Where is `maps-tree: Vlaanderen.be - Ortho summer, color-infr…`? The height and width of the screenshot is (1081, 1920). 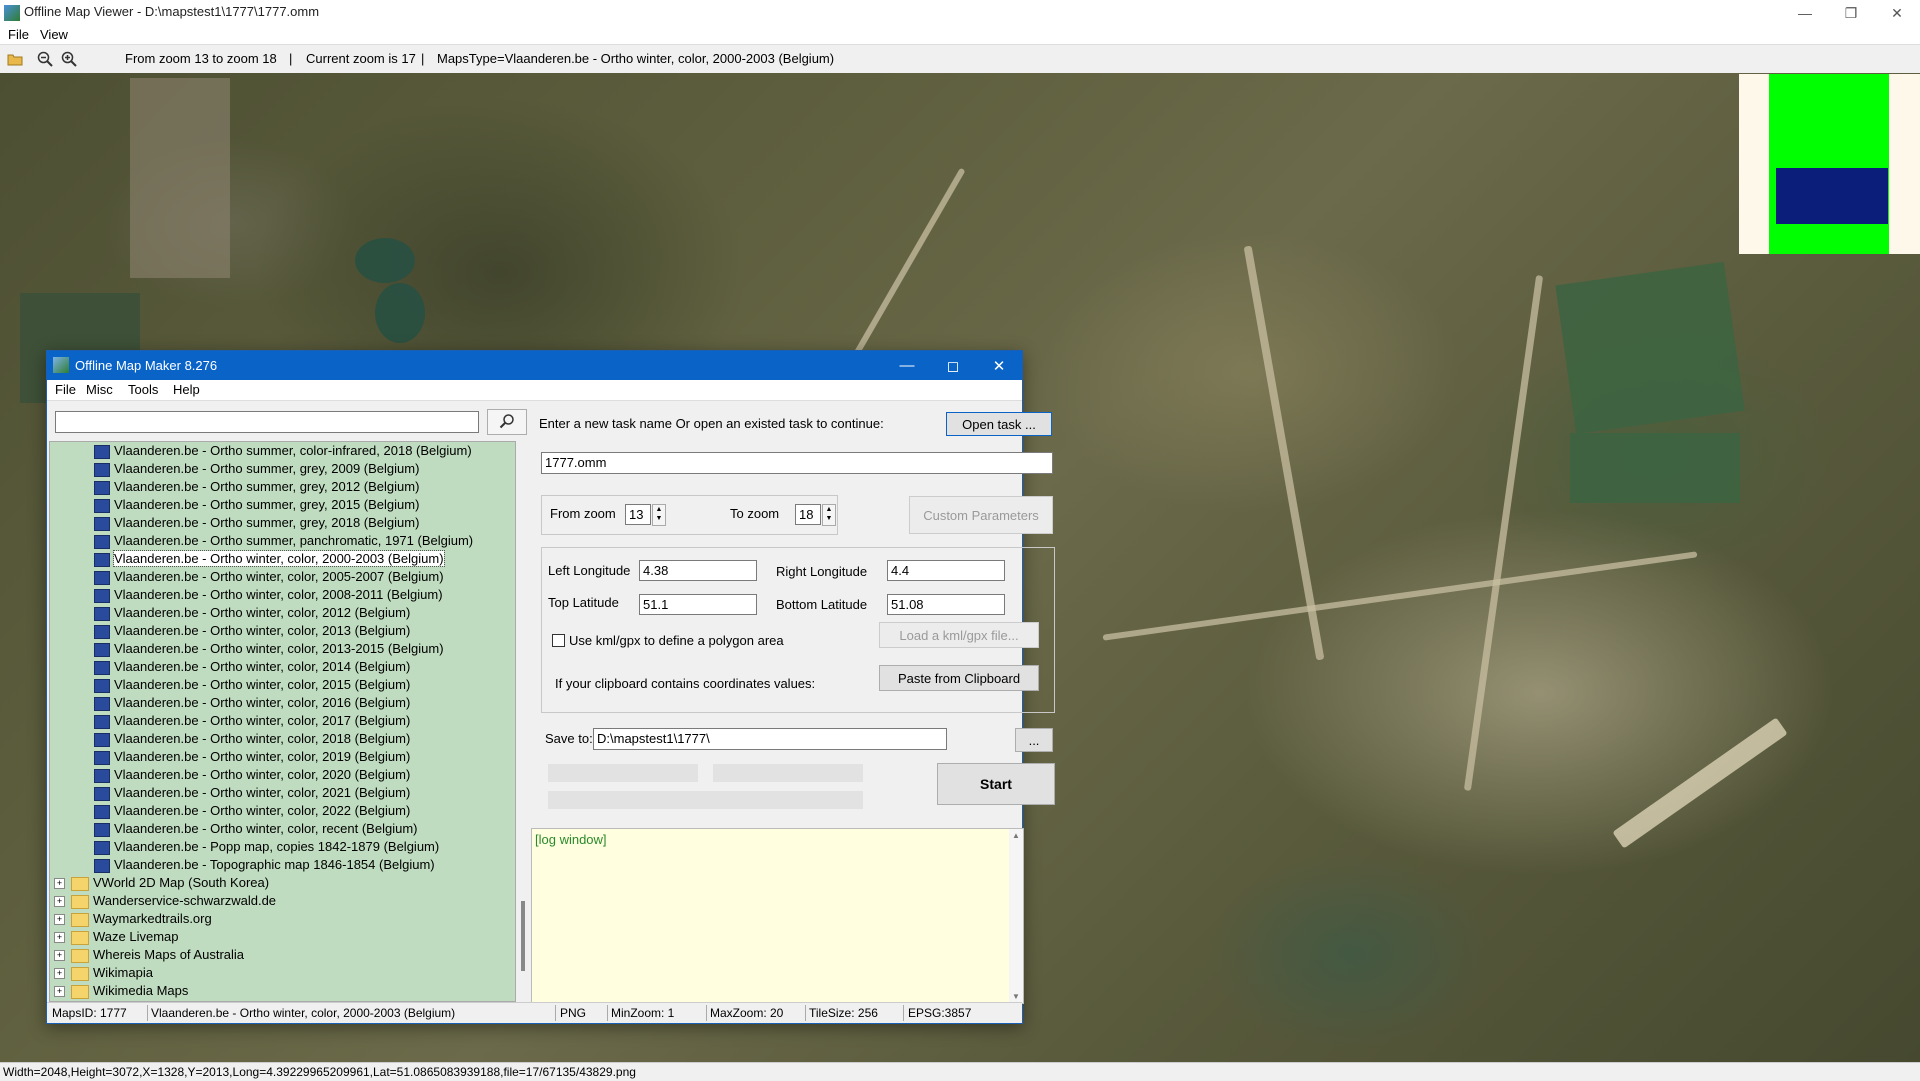
maps-tree: Vlaanderen.be - Ortho summer, color-infr… is located at coordinates (282, 721).